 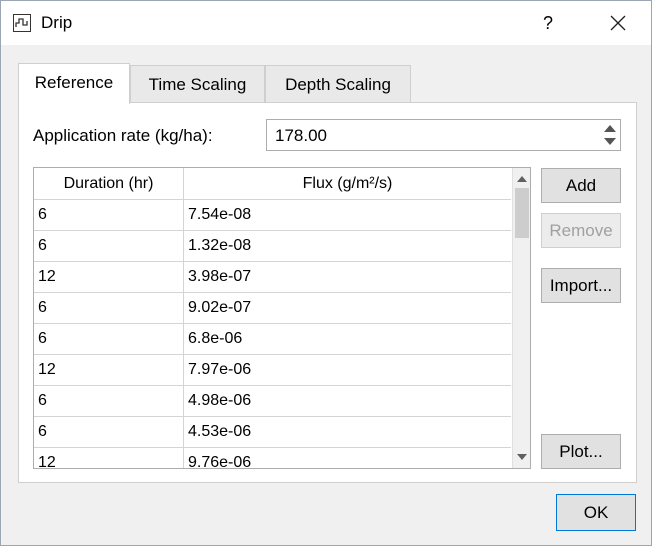 What do you see at coordinates (347, 432) in the screenshot?
I see `flux-cell: 4.53e-06` at bounding box center [347, 432].